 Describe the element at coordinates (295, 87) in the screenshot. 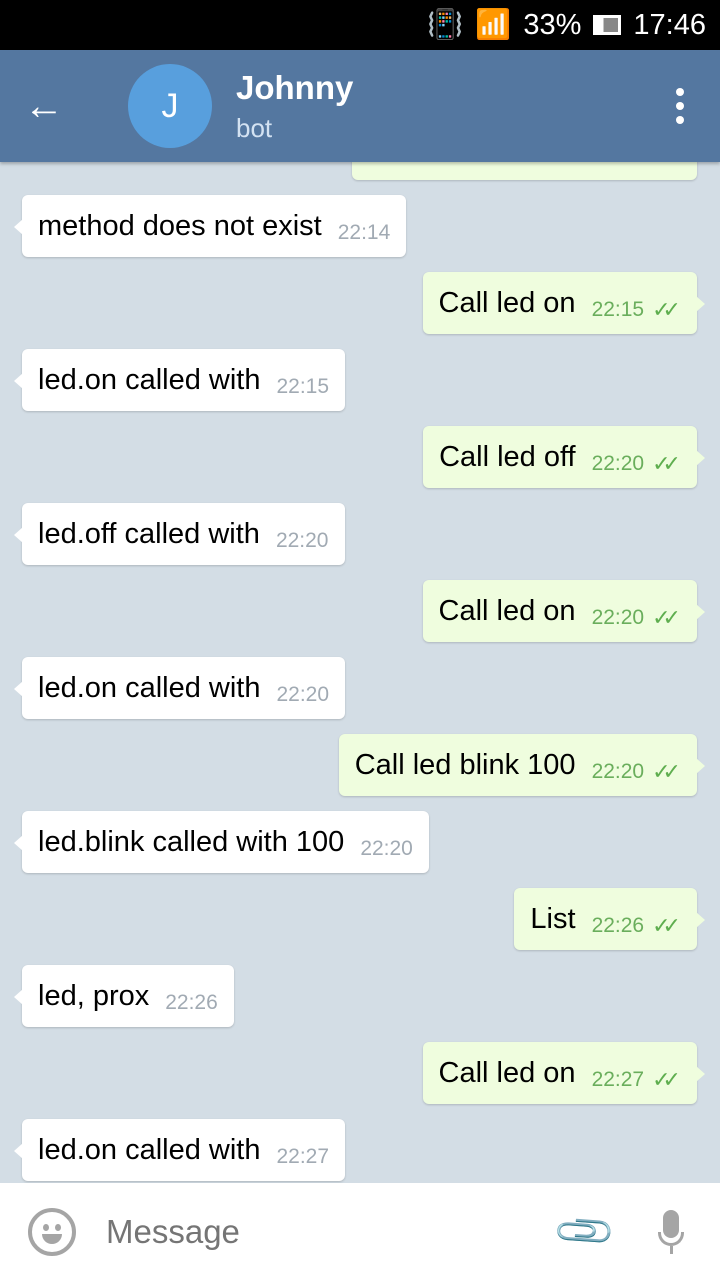

I see `contact-name: Johnny` at that location.